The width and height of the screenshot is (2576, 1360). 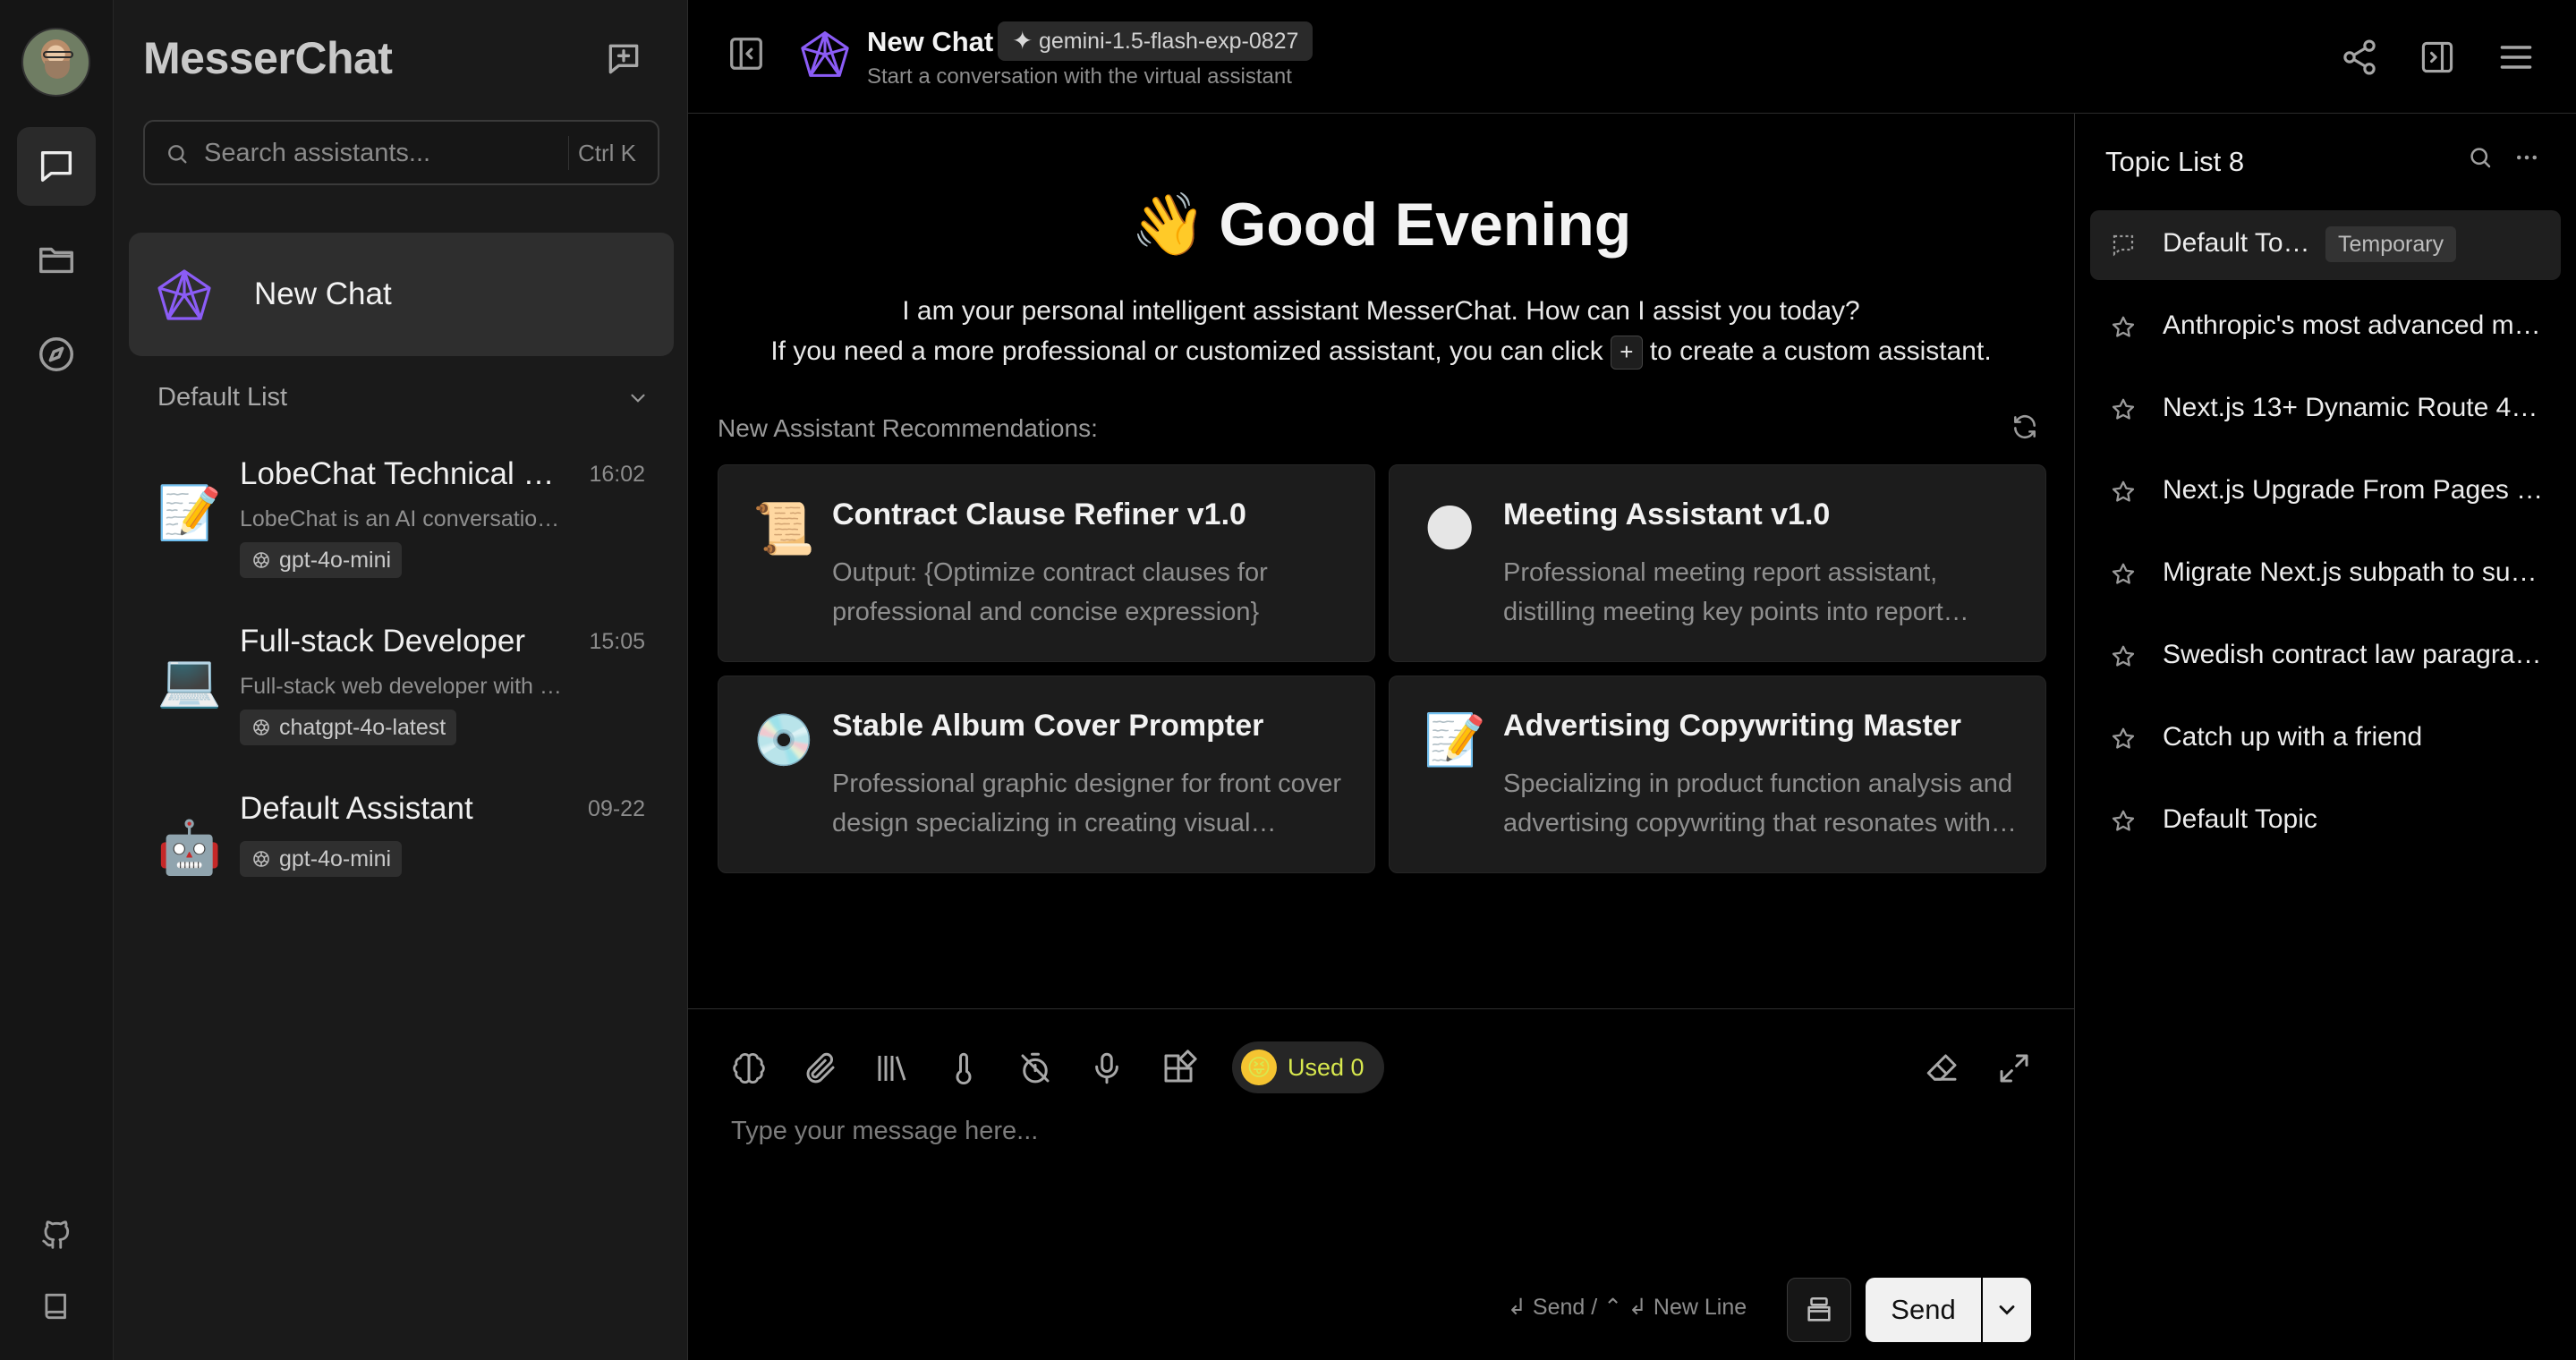 What do you see at coordinates (2325, 328) in the screenshot?
I see `topic-item: Anthropic's most advanced model` at bounding box center [2325, 328].